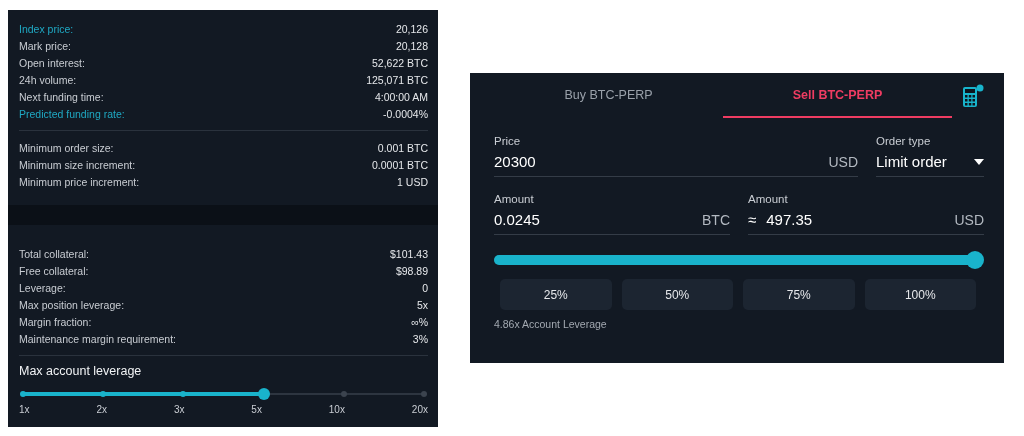 This screenshot has width=1024, height=436. I want to click on account-value: 5x, so click(422, 304).